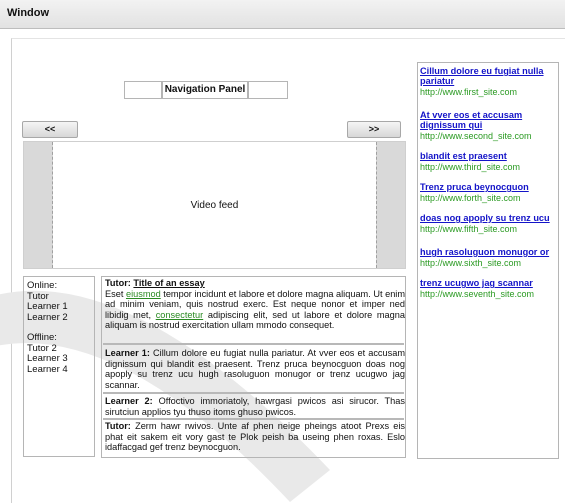 This screenshot has width=565, height=503. What do you see at coordinates (143, 294) in the screenshot?
I see `eiusmod-link: eiusmod` at bounding box center [143, 294].